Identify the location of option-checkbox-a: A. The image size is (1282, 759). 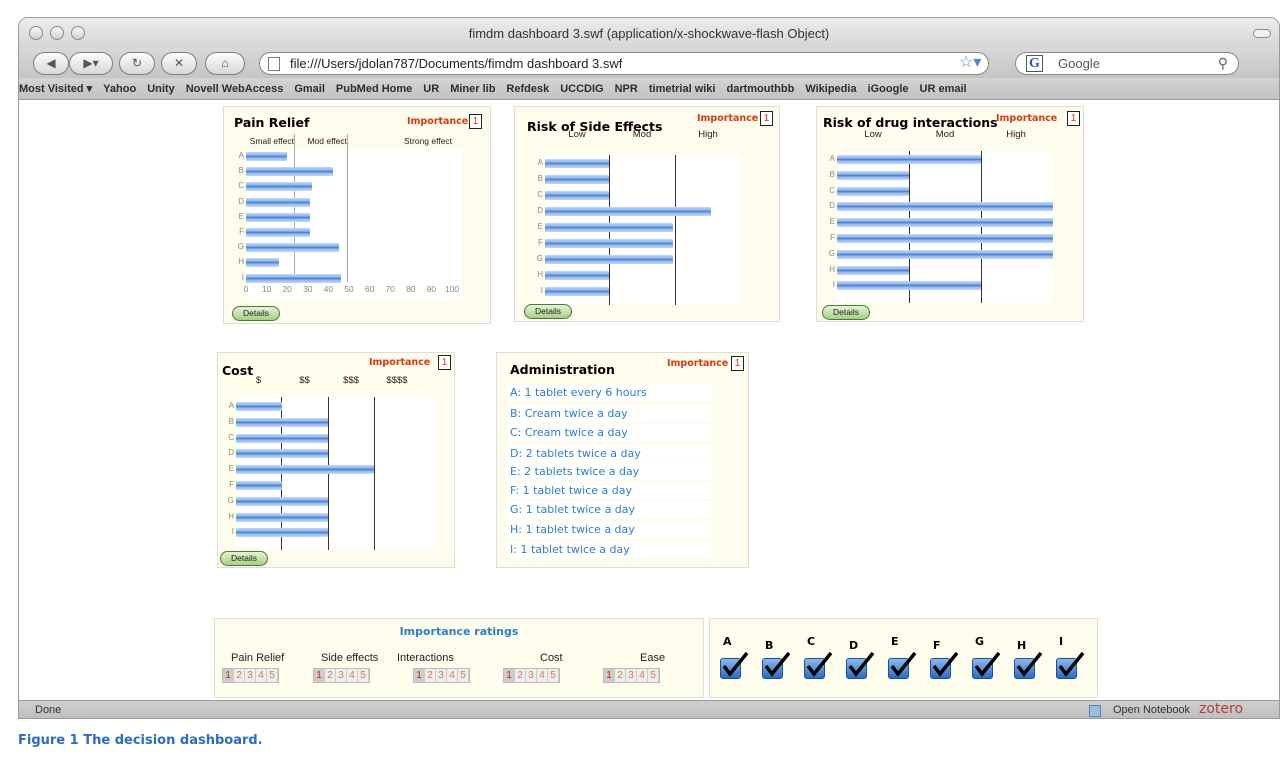
(735, 657).